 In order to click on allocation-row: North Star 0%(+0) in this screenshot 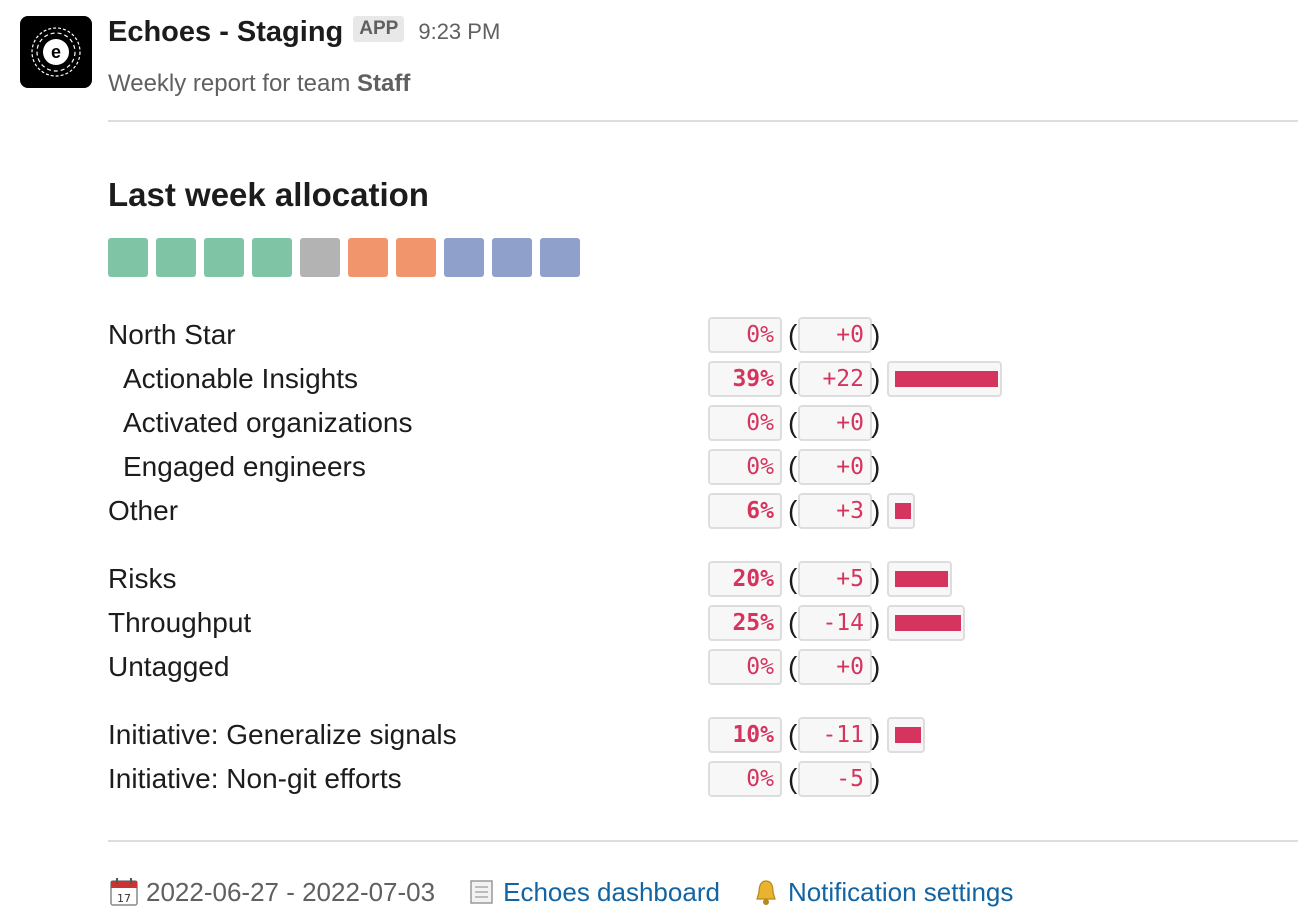, I will do `click(649, 335)`.